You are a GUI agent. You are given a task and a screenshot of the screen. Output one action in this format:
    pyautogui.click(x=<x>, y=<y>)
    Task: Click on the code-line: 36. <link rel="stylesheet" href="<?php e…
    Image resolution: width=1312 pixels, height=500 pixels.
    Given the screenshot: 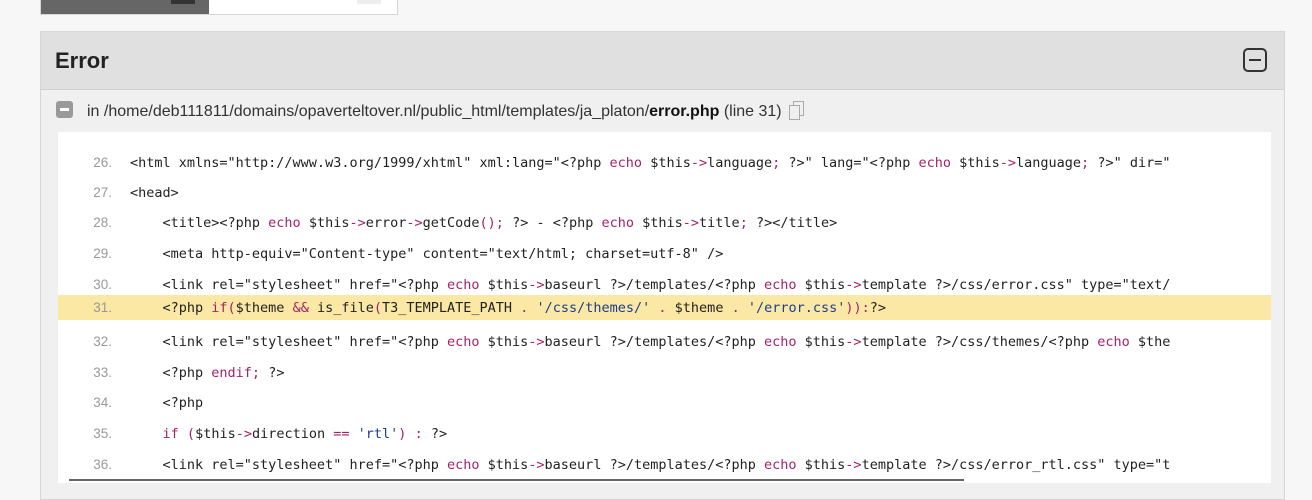 What is the action you would take?
    pyautogui.click(x=664, y=464)
    